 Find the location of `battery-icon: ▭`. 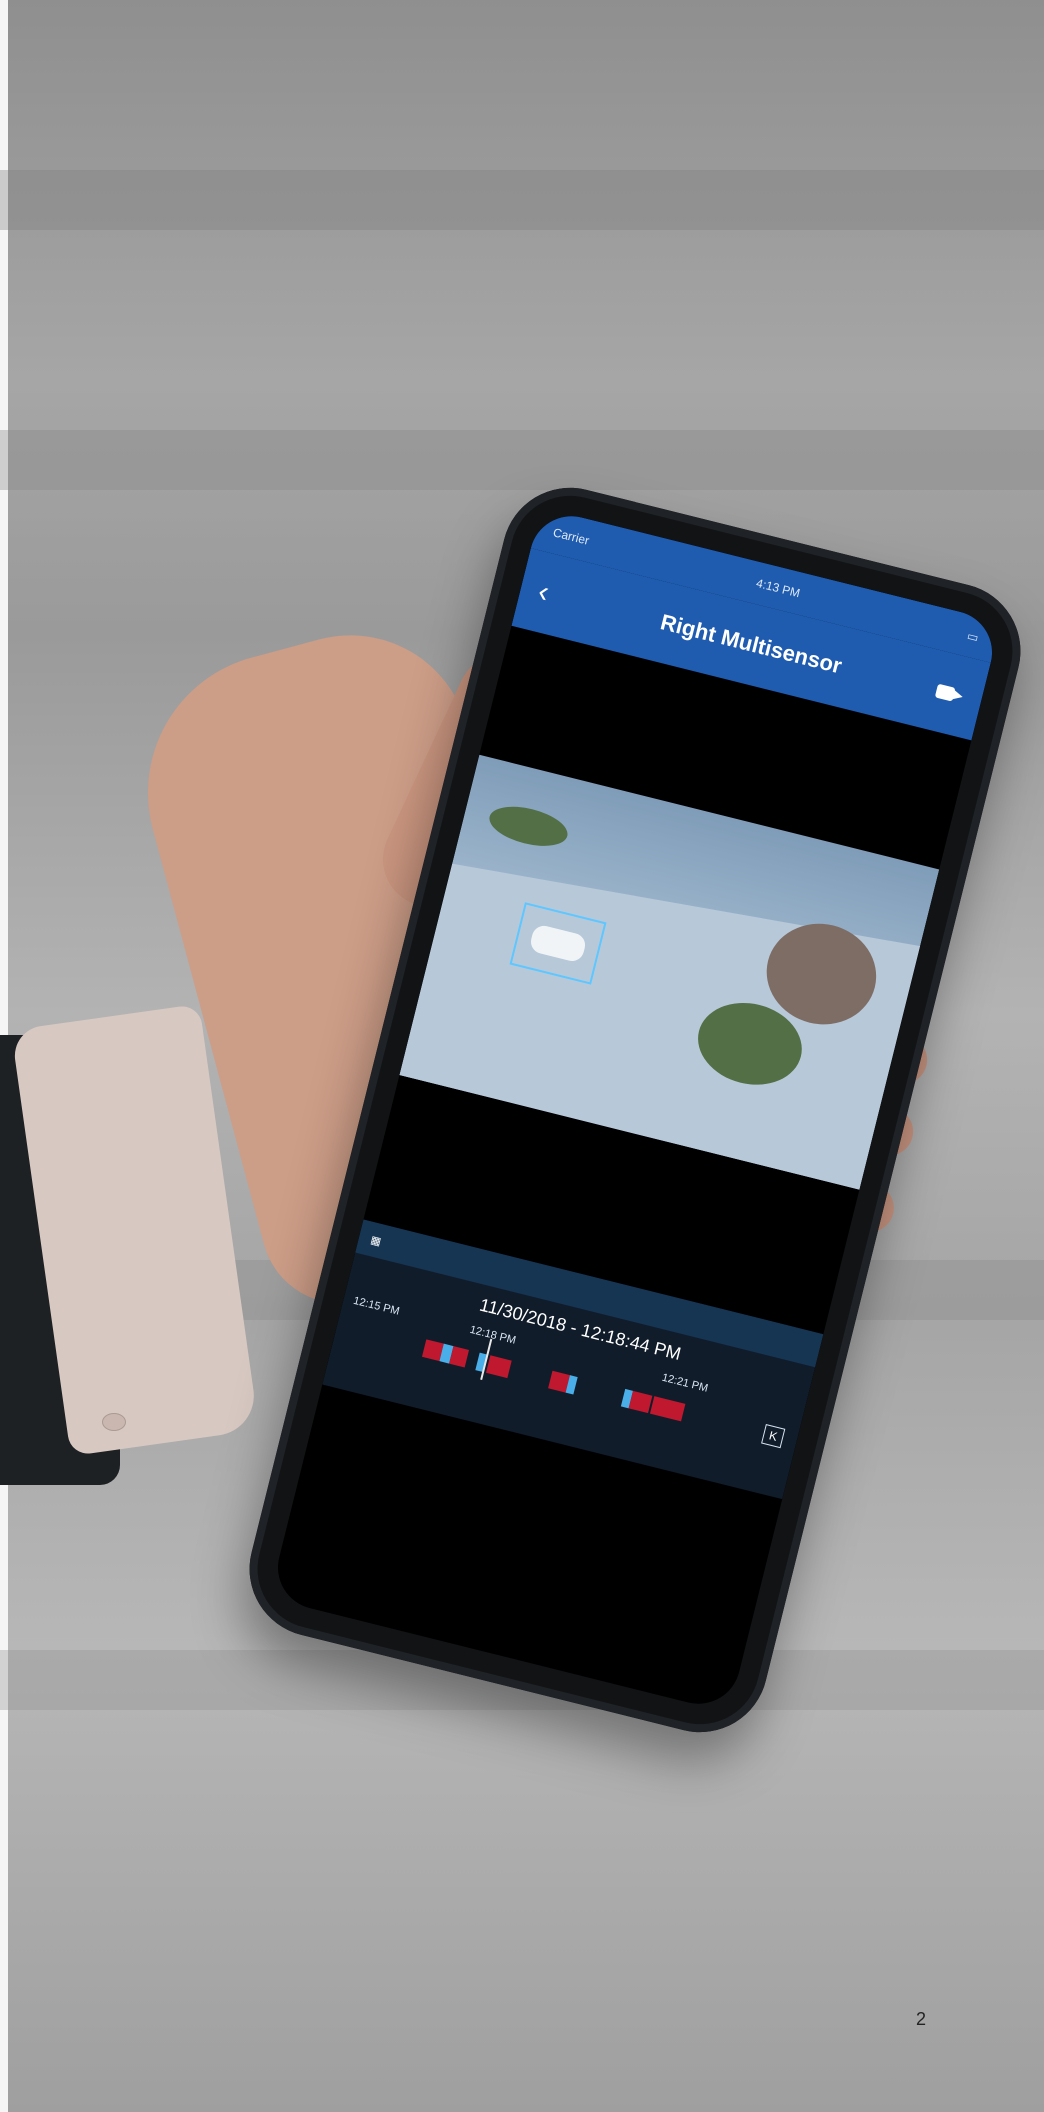

battery-icon: ▭ is located at coordinates (973, 636).